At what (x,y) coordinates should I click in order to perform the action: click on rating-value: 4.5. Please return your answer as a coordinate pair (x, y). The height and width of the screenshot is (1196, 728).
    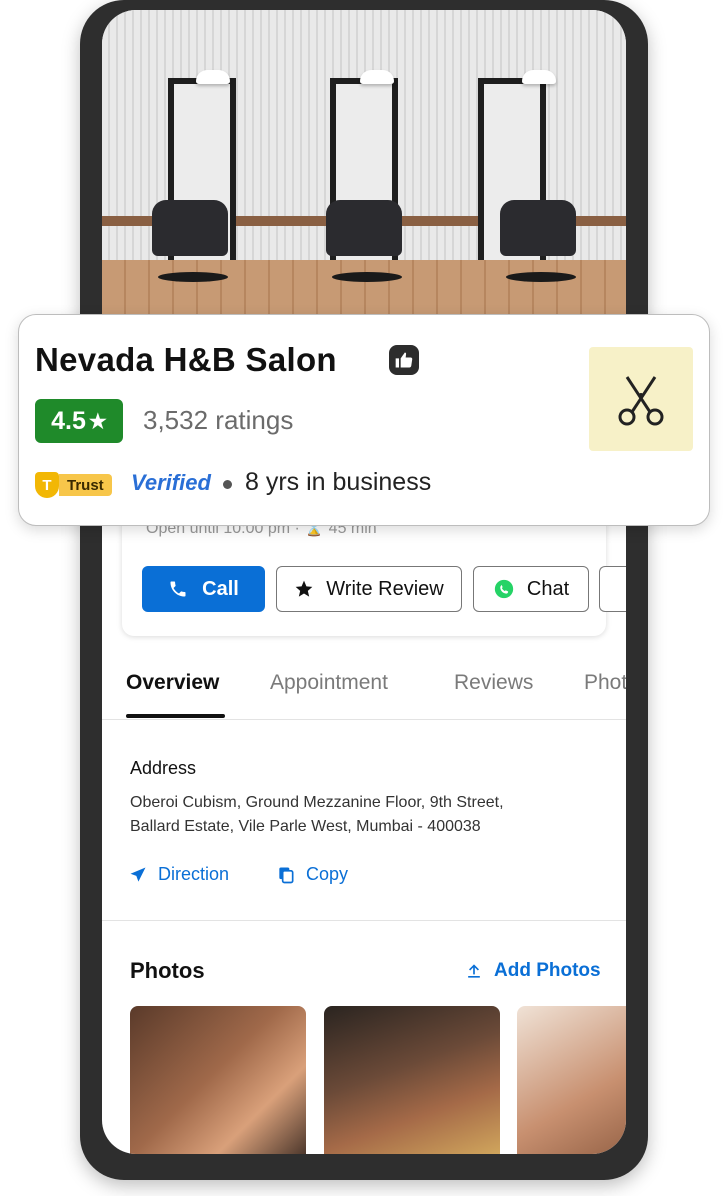
    Looking at the image, I should click on (68, 420).